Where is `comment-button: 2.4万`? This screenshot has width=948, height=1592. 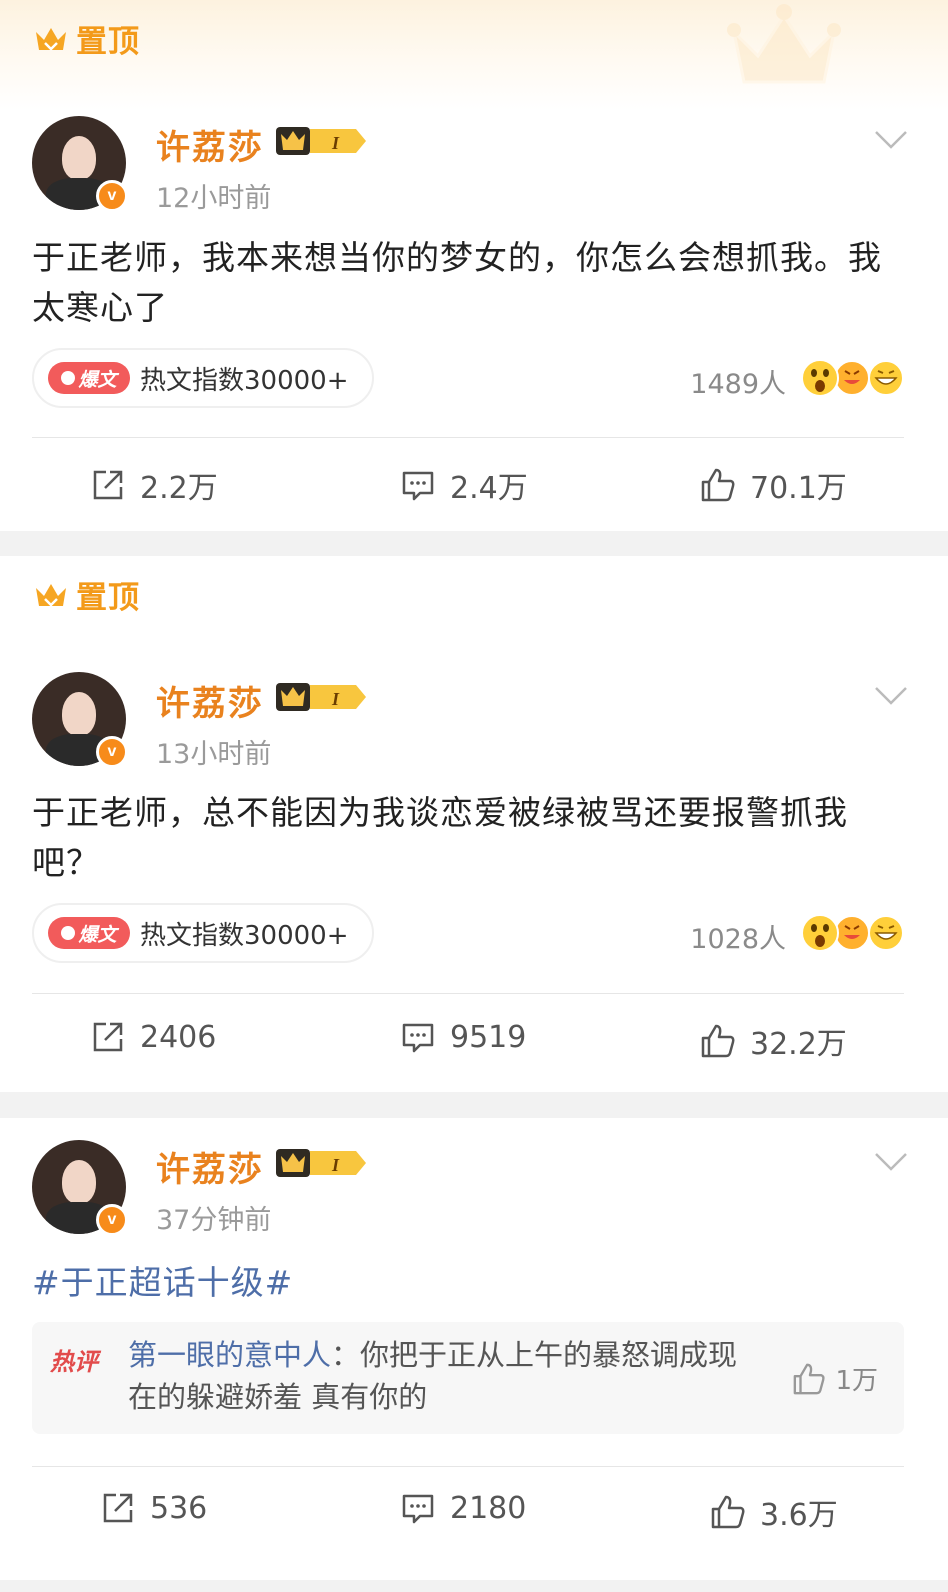 comment-button: 2.4万 is located at coordinates (464, 485).